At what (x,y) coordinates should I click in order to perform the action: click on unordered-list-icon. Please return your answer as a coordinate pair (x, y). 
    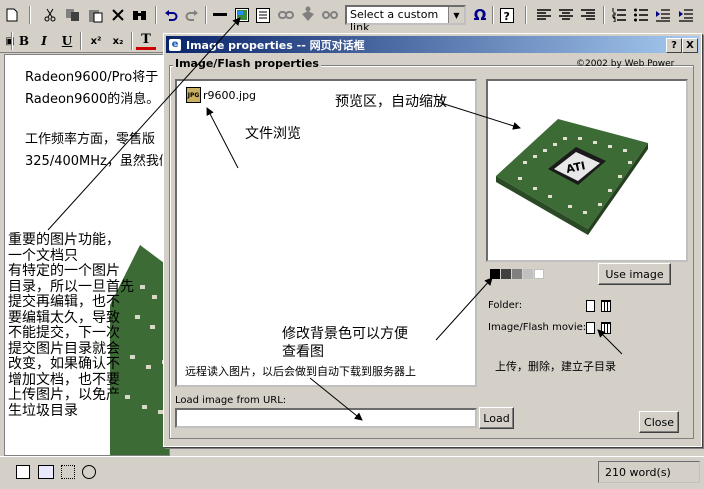
    Looking at the image, I should click on (641, 15).